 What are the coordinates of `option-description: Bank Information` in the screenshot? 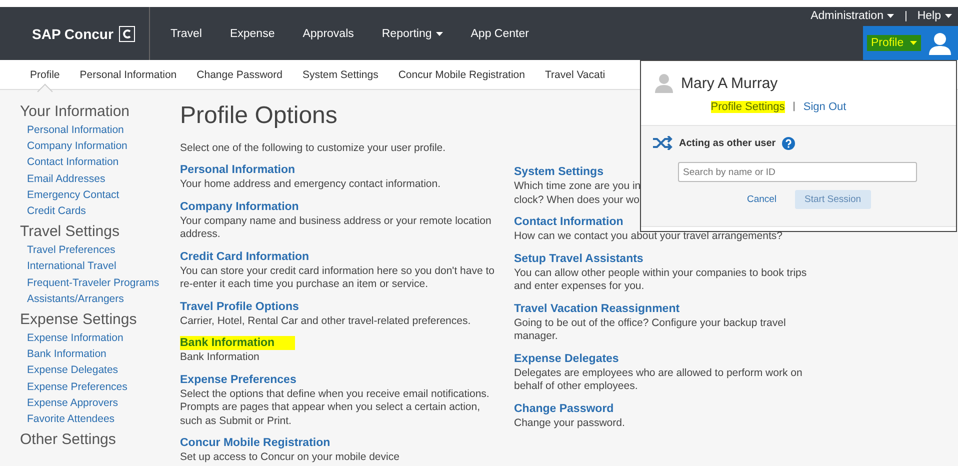 It's located at (220, 357).